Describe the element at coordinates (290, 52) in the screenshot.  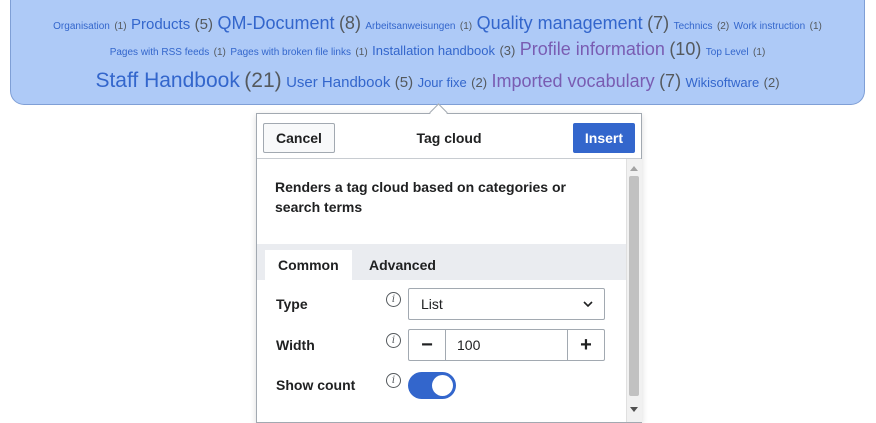
I see `tag-link: Pages with broken file links` at that location.